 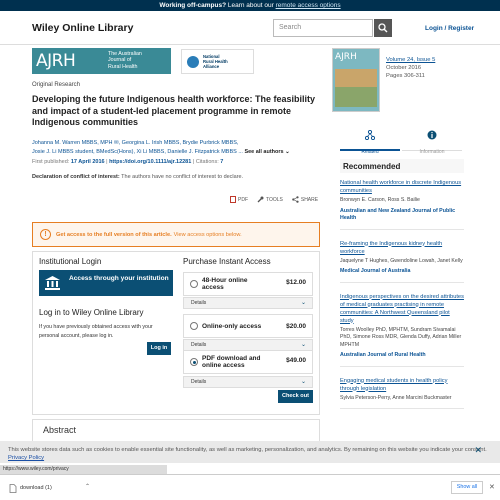 I want to click on option-online-only: Online-only access $20.00, so click(x=248, y=326).